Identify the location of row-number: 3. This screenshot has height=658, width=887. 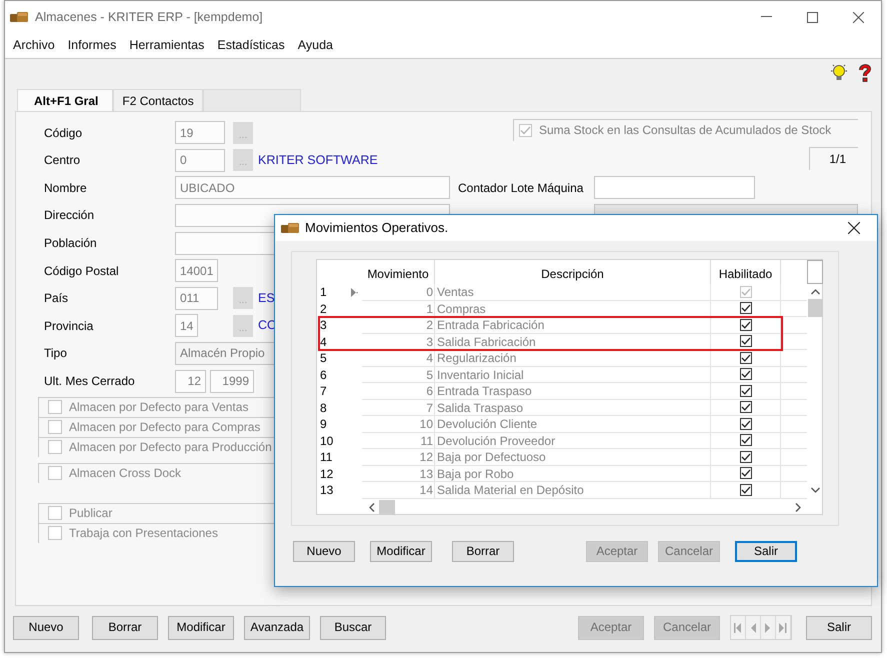
(323, 325).